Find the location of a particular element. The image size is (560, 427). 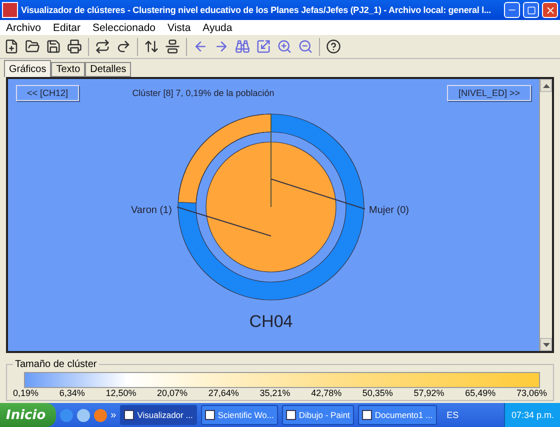

menu-item: Vista is located at coordinates (179, 28).